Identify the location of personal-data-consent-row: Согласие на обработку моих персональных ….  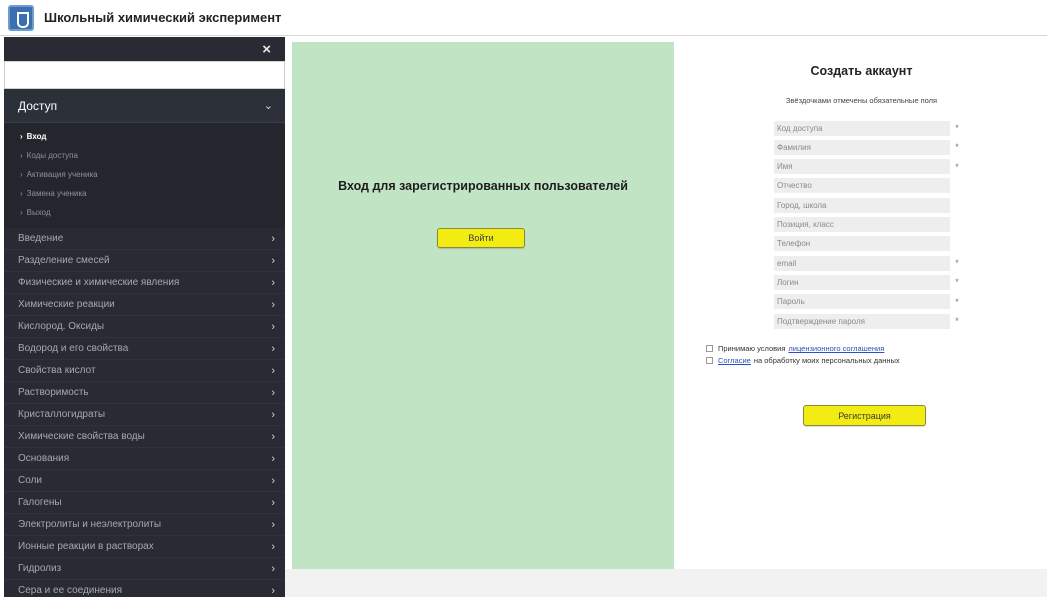
(803, 360).